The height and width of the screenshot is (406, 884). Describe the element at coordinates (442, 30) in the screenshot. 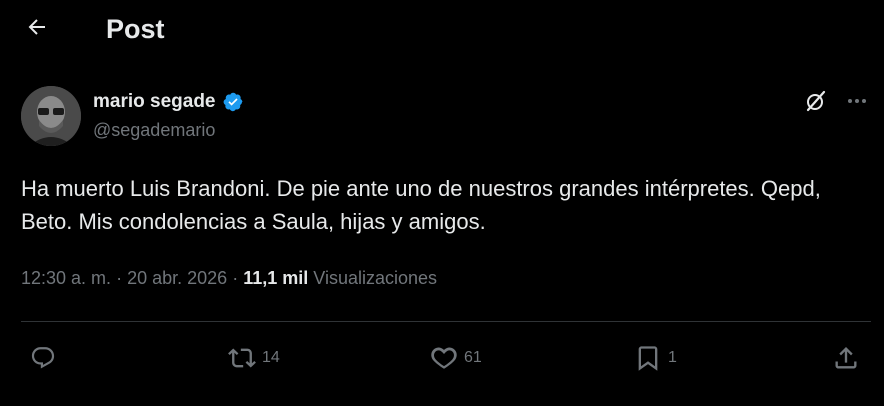

I see `post-header: Post` at that location.